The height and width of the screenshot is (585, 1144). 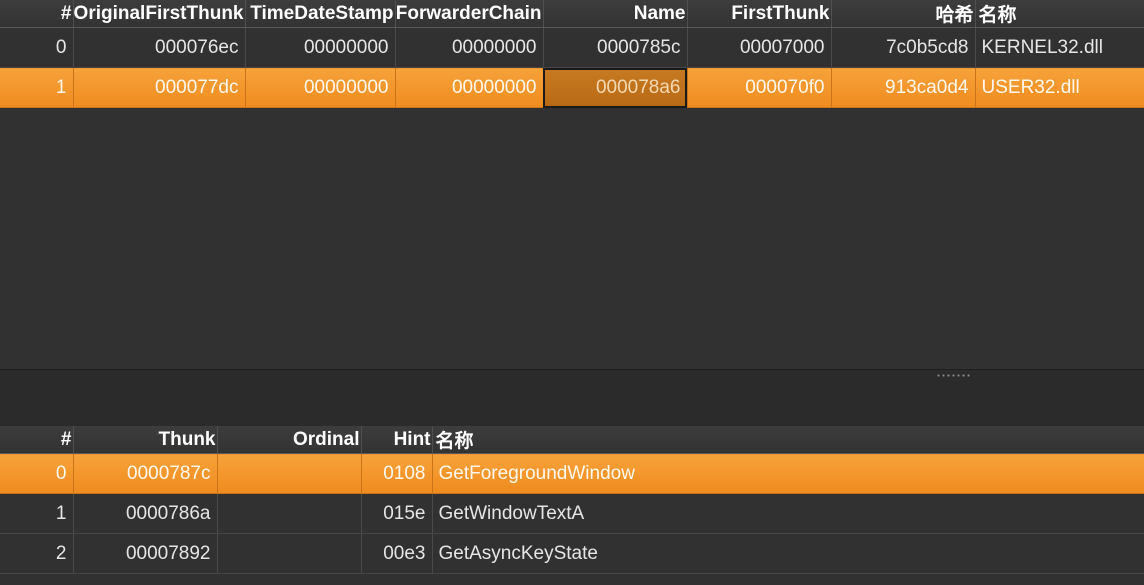 I want to click on cell-hint: 015e, so click(x=397, y=513).